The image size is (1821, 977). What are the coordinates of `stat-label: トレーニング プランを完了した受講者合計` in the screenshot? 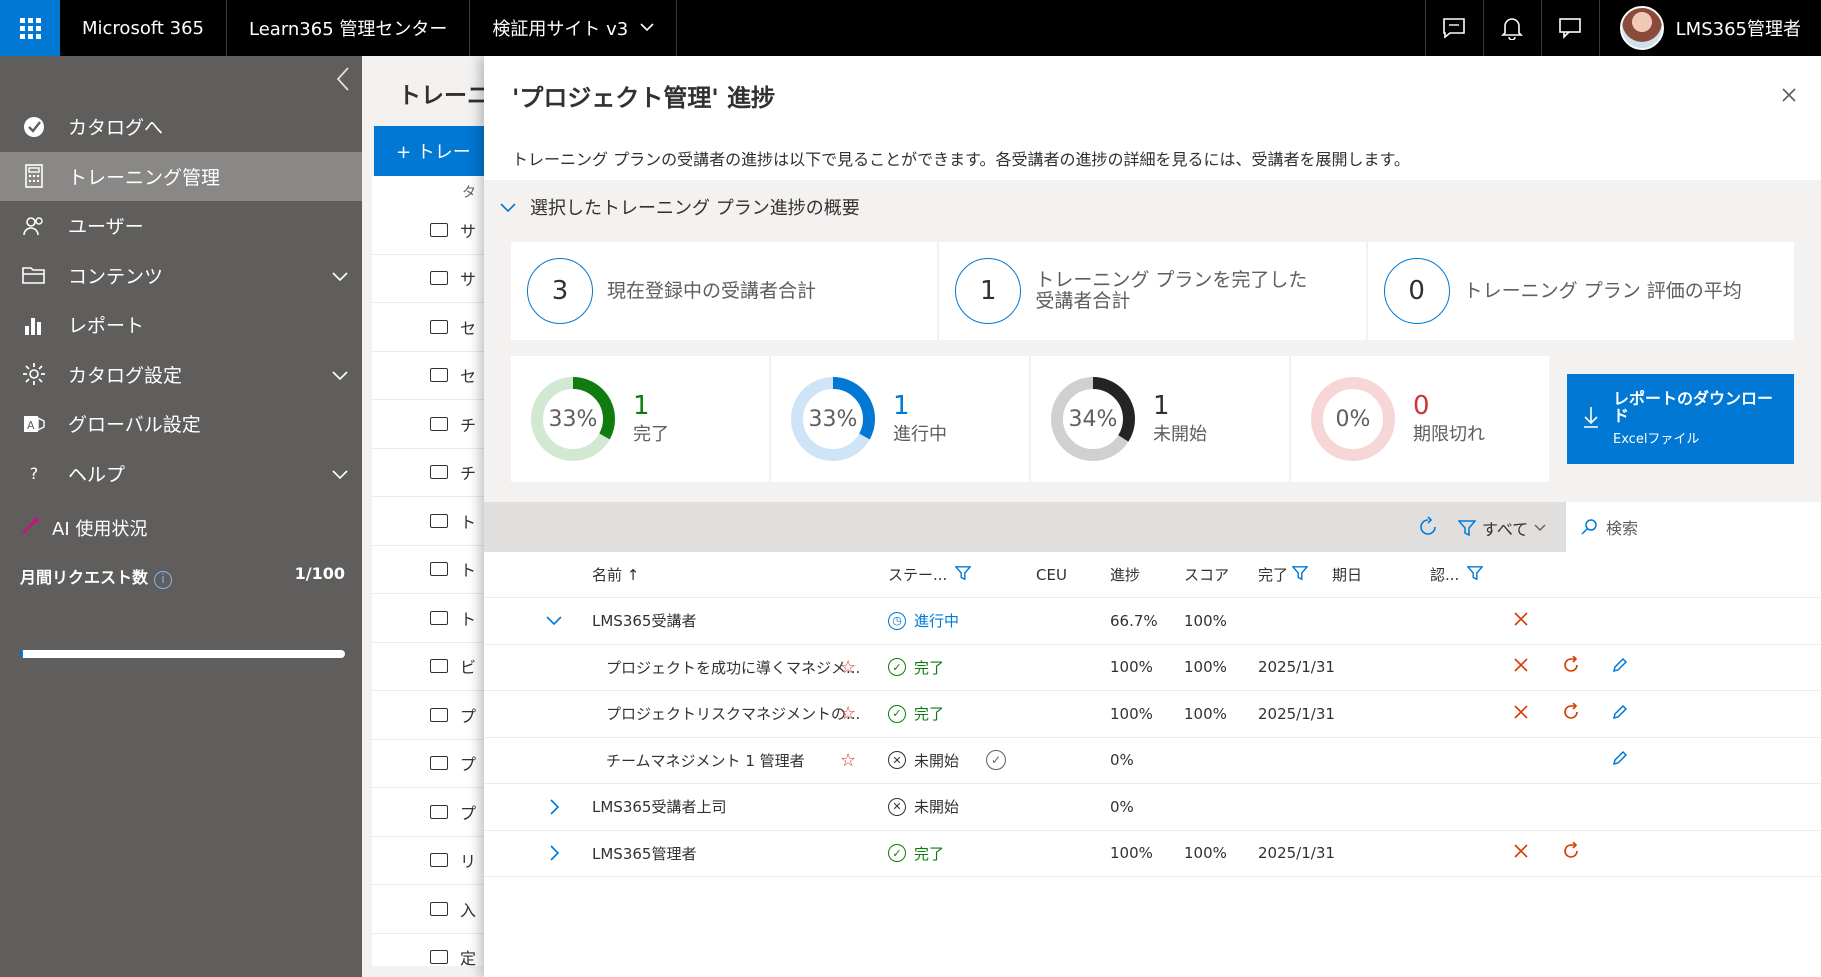 It's located at (1171, 290).